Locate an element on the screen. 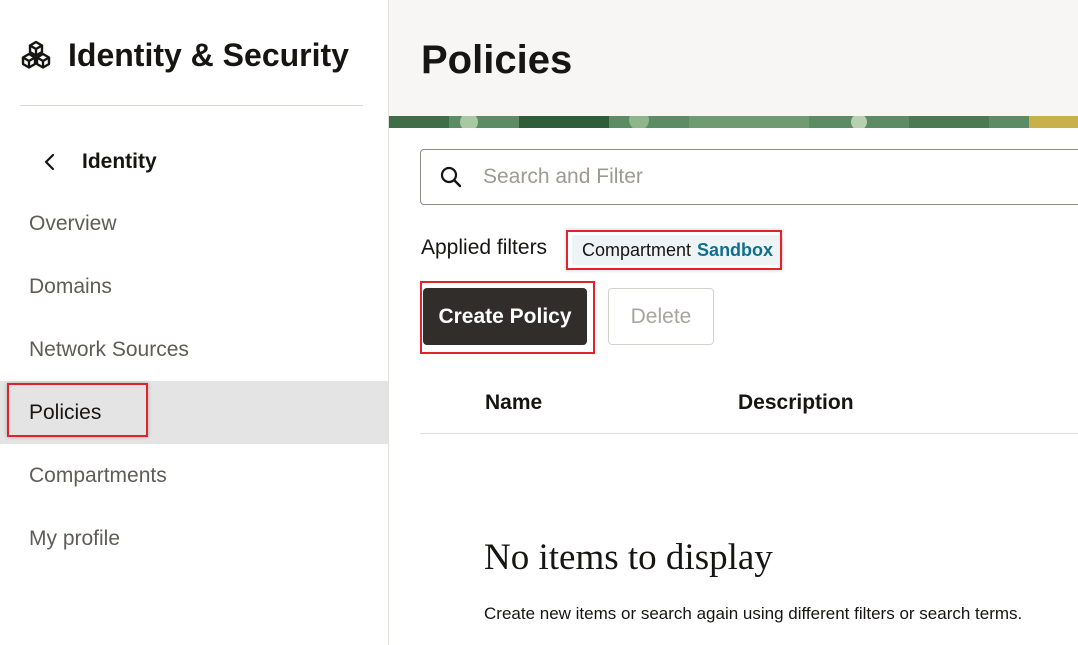  column-header-description: Description is located at coordinates (796, 403).